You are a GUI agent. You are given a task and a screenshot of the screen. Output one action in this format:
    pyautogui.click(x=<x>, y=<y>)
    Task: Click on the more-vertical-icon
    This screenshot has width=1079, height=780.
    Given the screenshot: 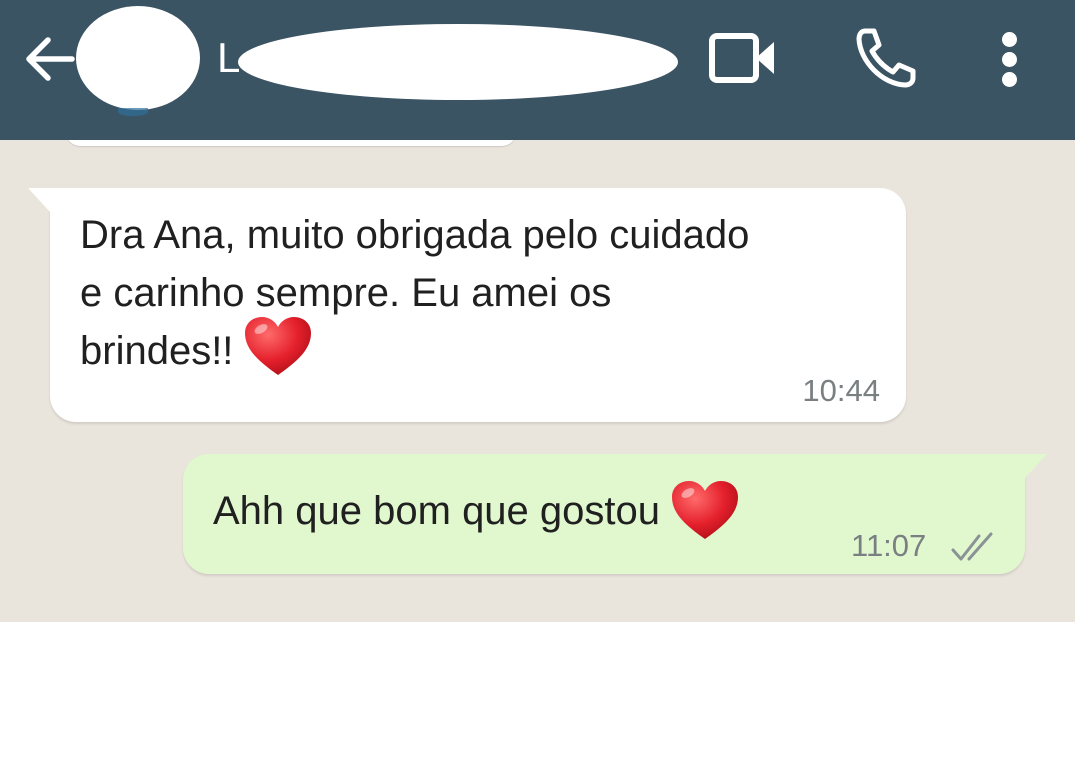 What is the action you would take?
    pyautogui.click(x=1010, y=59)
    